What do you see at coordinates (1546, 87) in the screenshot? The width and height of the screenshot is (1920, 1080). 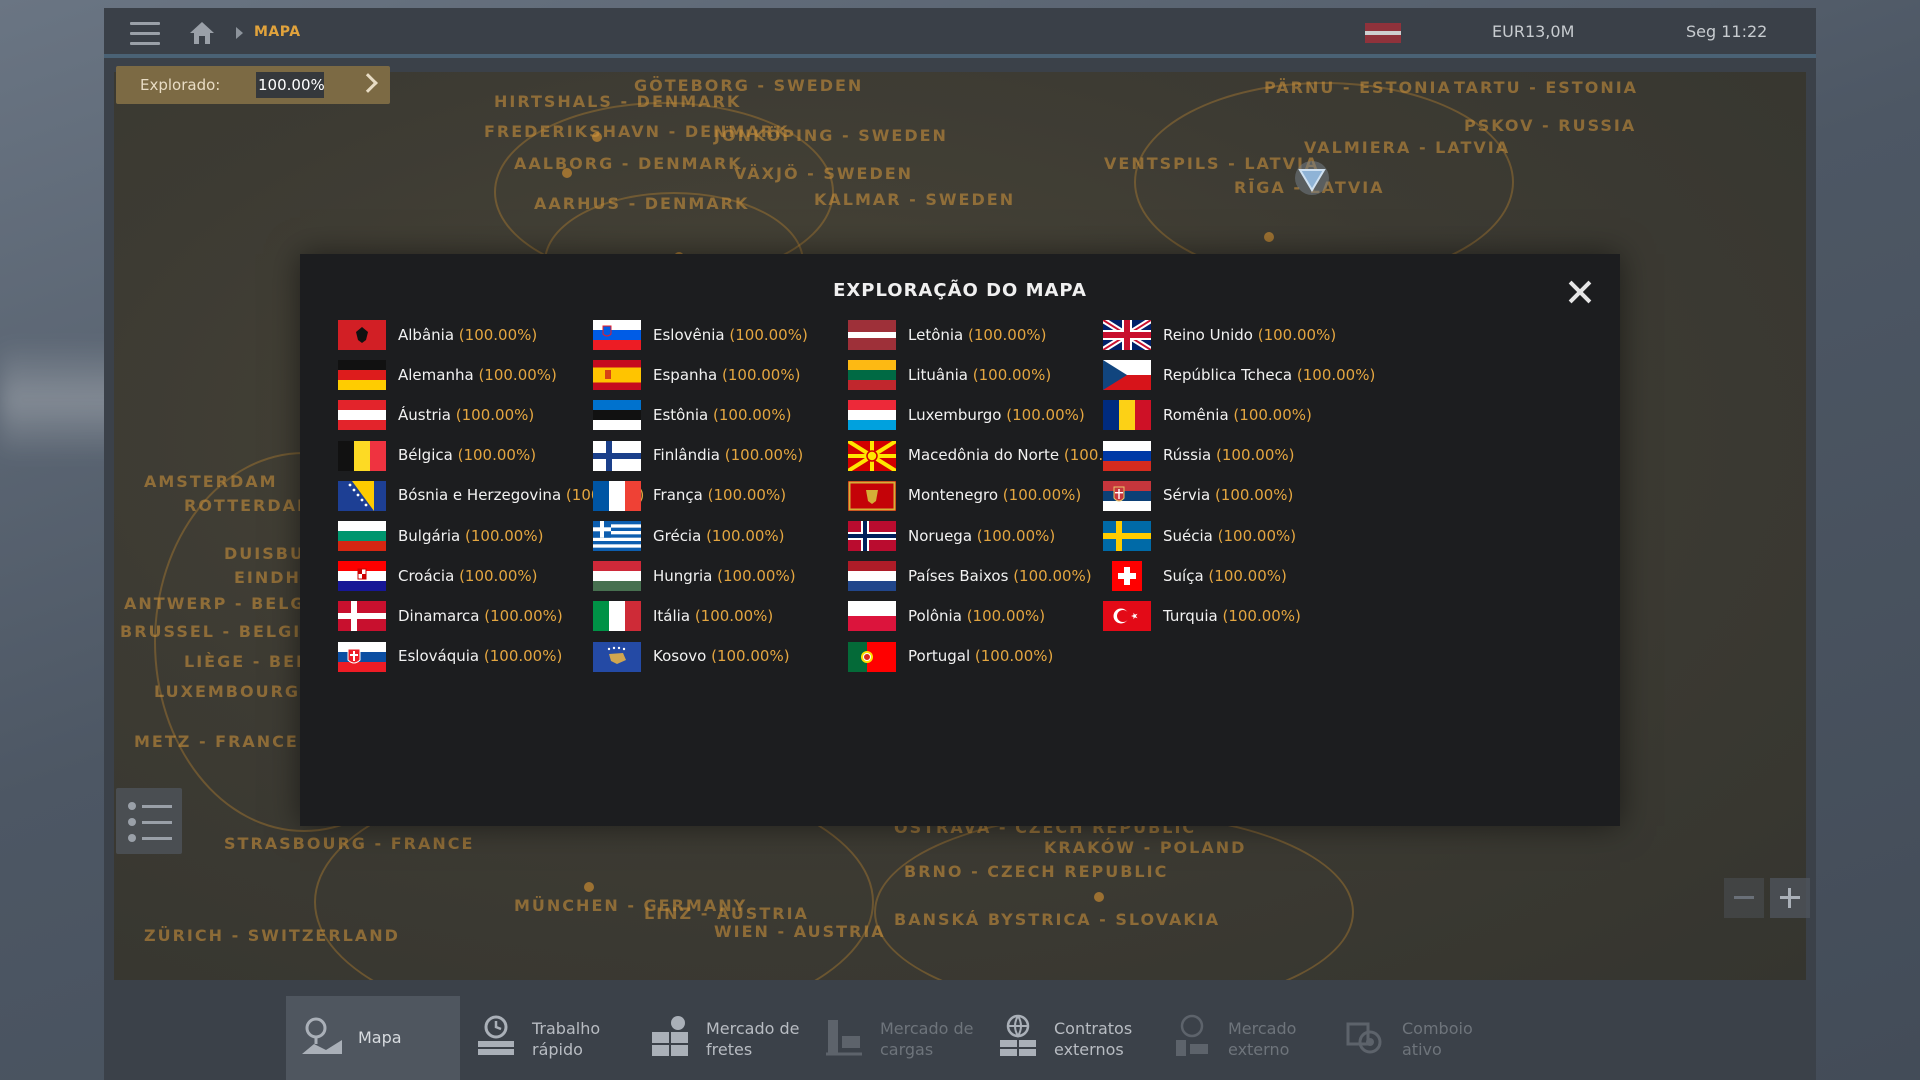 I see `map-city-label: TARTU - ESTONIA` at bounding box center [1546, 87].